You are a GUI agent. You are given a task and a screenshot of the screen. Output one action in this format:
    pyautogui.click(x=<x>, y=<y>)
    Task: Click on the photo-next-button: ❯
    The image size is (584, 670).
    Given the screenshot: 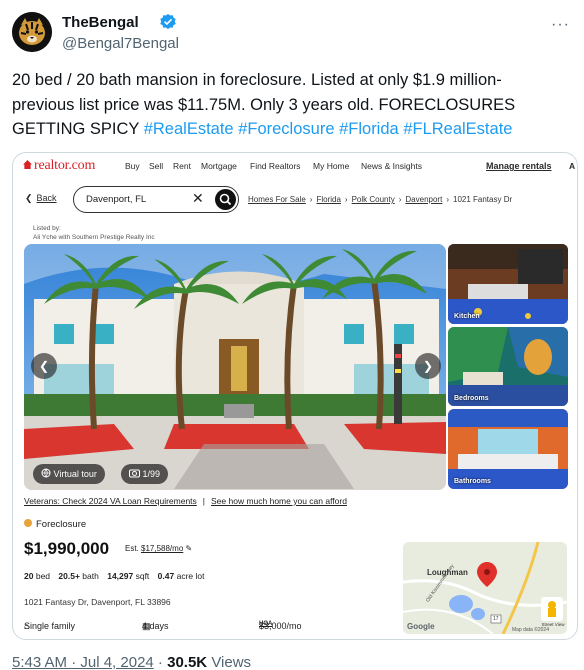 What is the action you would take?
    pyautogui.click(x=428, y=366)
    